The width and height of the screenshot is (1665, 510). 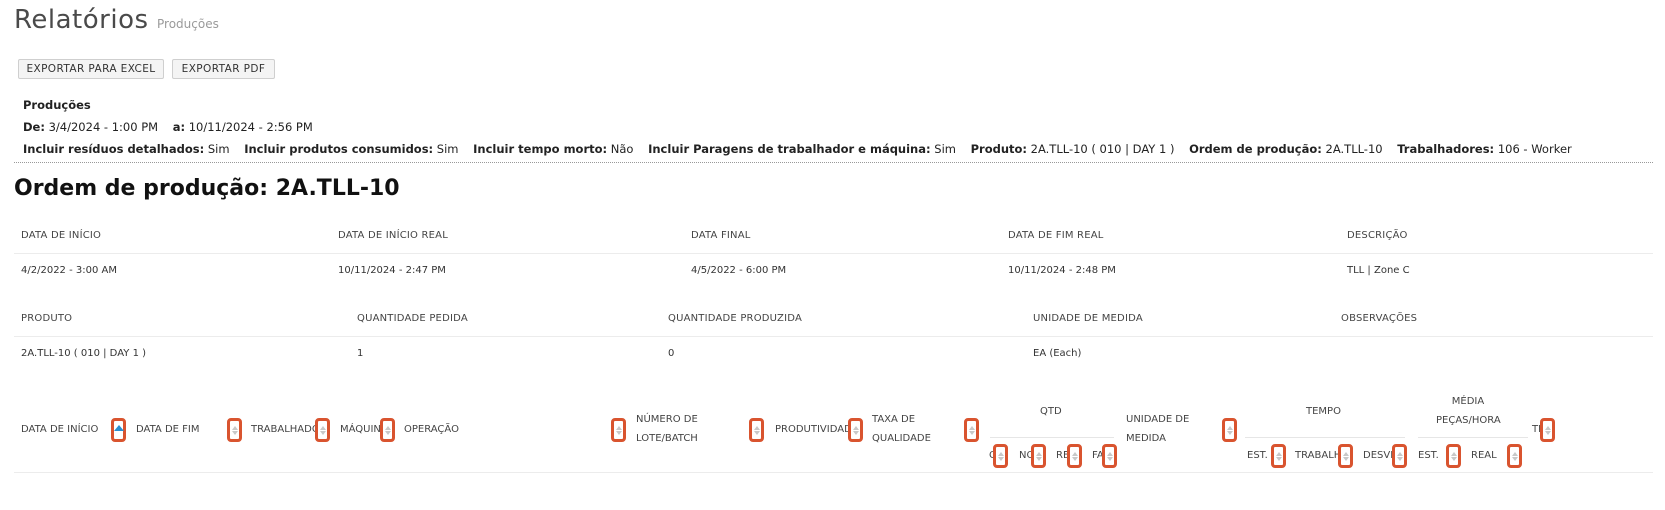 I want to click on filter-consumed-label: Incluir produtos consumidos:, so click(x=339, y=149).